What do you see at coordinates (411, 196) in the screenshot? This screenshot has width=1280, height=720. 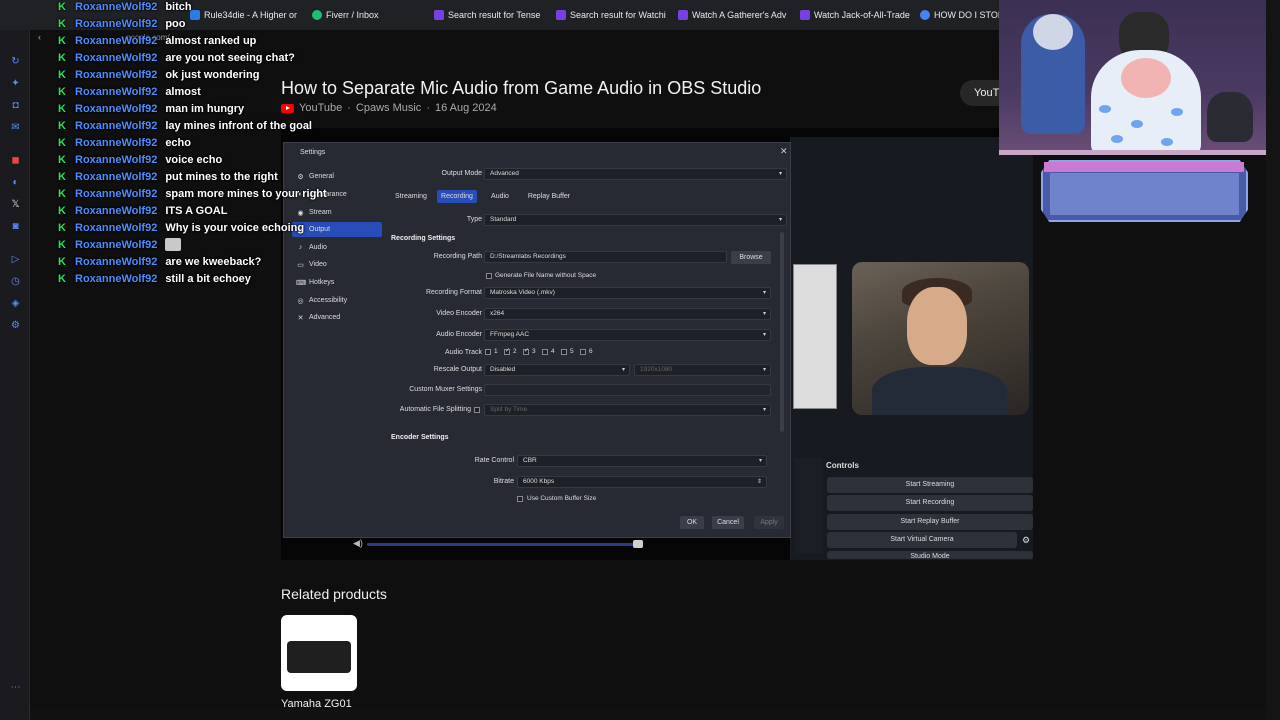 I see `tab-streaming: Streaming` at bounding box center [411, 196].